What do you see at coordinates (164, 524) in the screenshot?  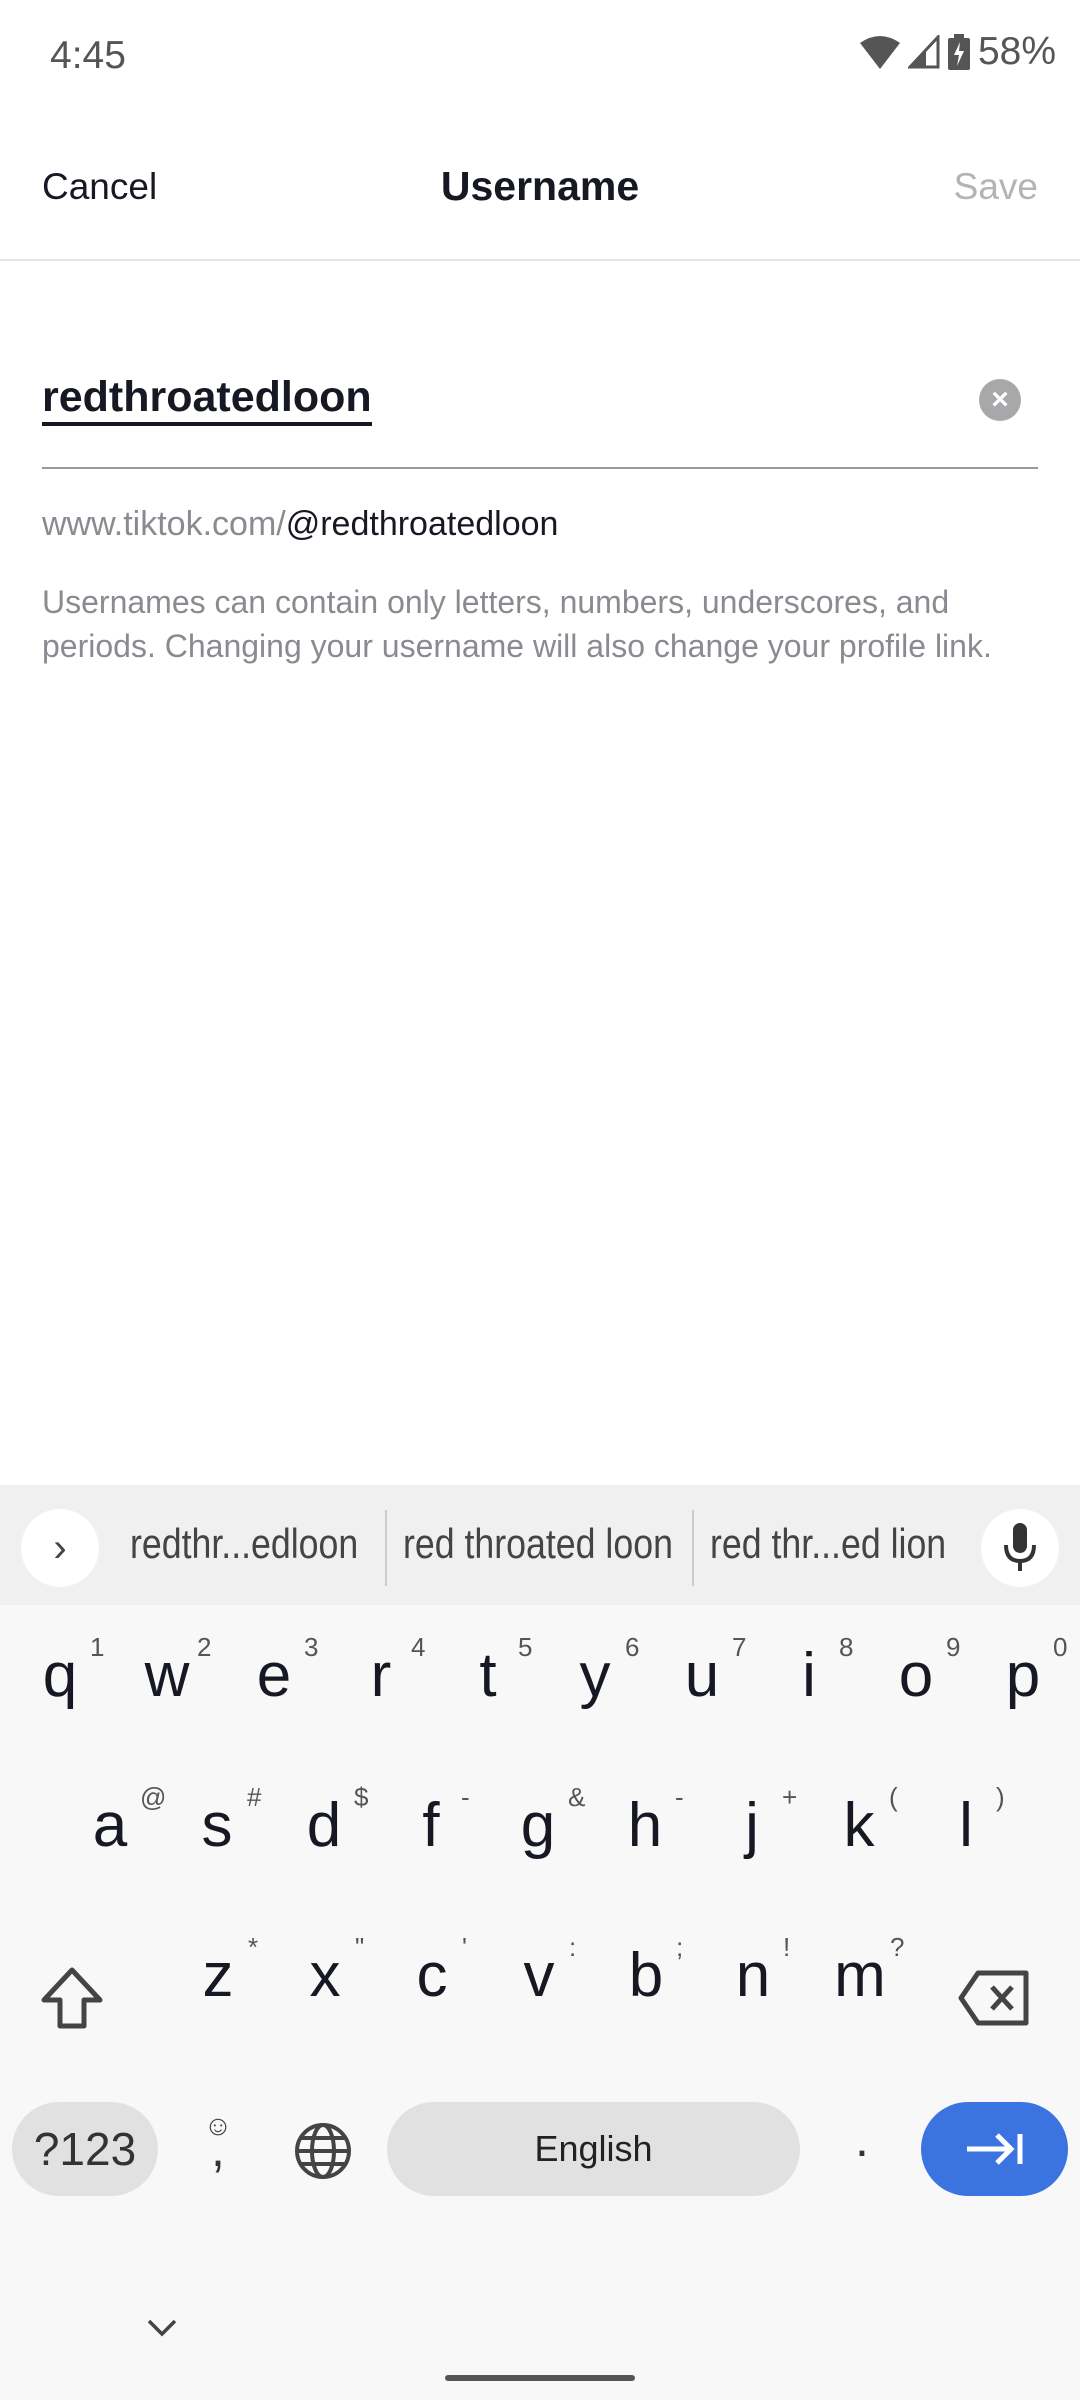 I see `url-prefix: www.tiktok.com/` at bounding box center [164, 524].